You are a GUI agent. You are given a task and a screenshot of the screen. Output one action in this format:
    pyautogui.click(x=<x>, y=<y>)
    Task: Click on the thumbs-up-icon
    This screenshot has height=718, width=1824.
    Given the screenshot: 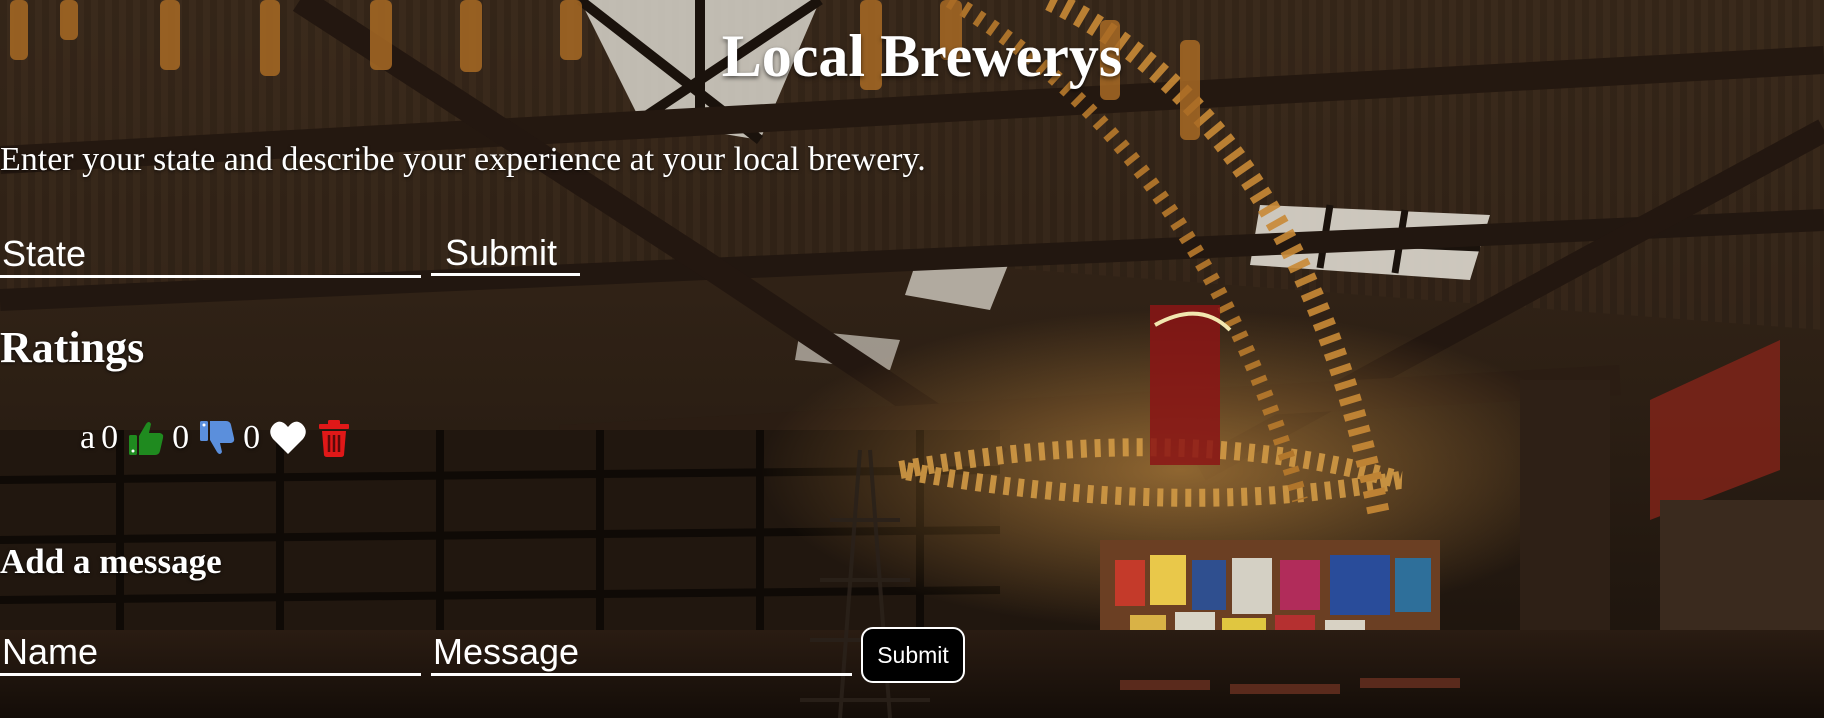 What is the action you would take?
    pyautogui.click(x=146, y=438)
    